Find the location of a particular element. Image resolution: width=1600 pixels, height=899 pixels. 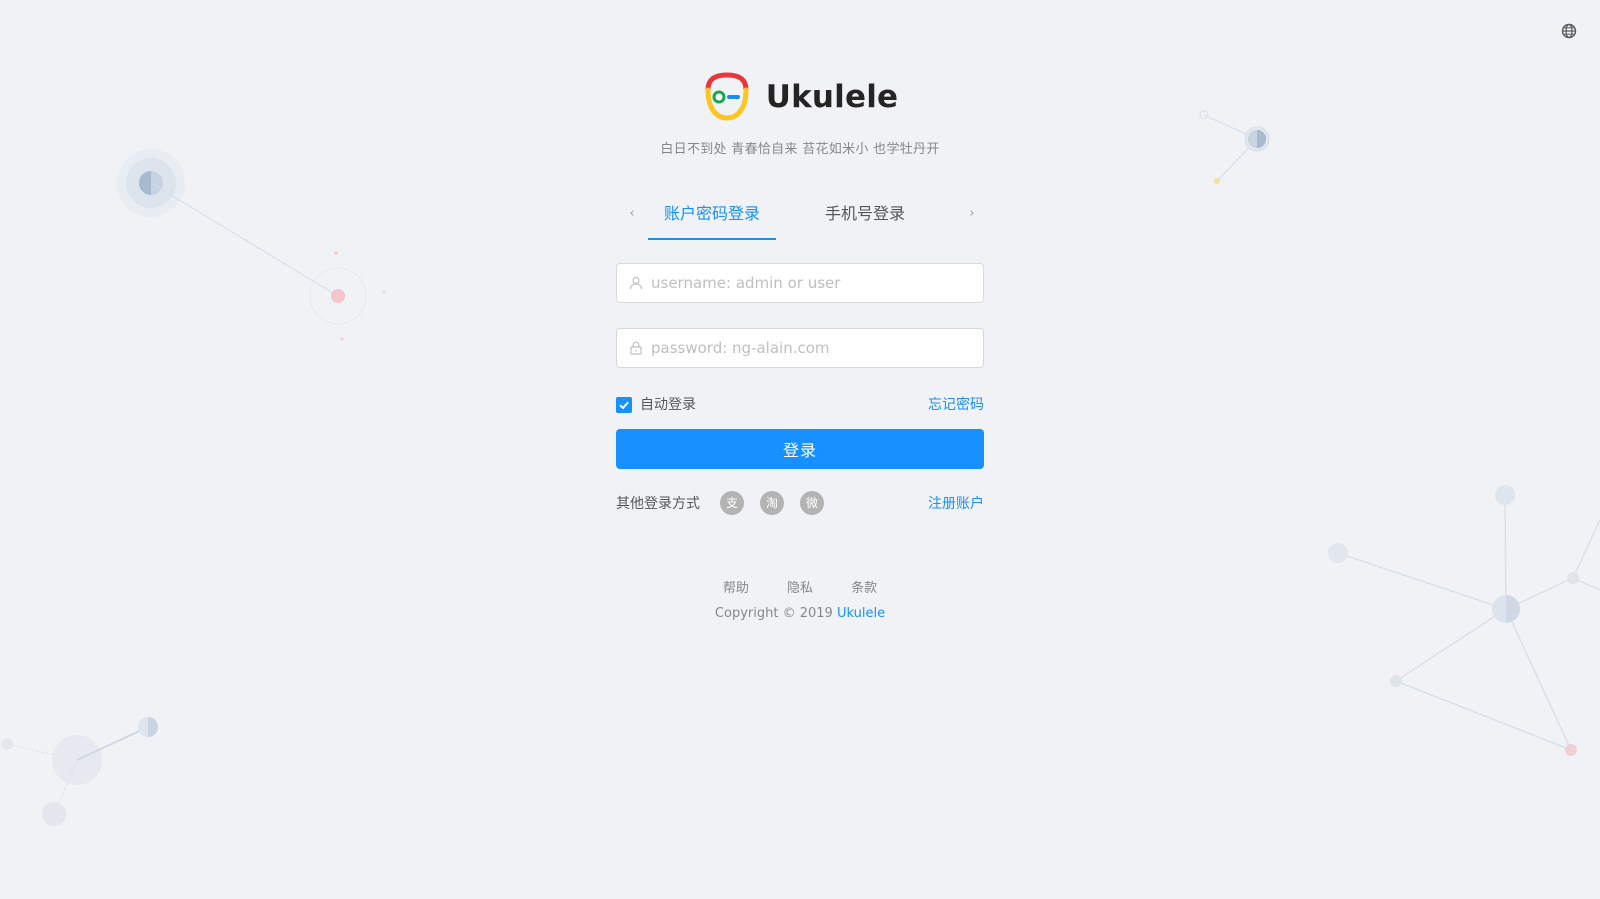

copyright-symbol: © is located at coordinates (789, 613).